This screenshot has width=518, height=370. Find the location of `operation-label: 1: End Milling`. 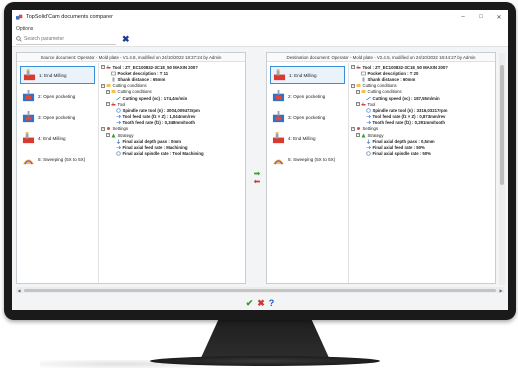

operation-label: 1: End Milling is located at coordinates (53, 75).